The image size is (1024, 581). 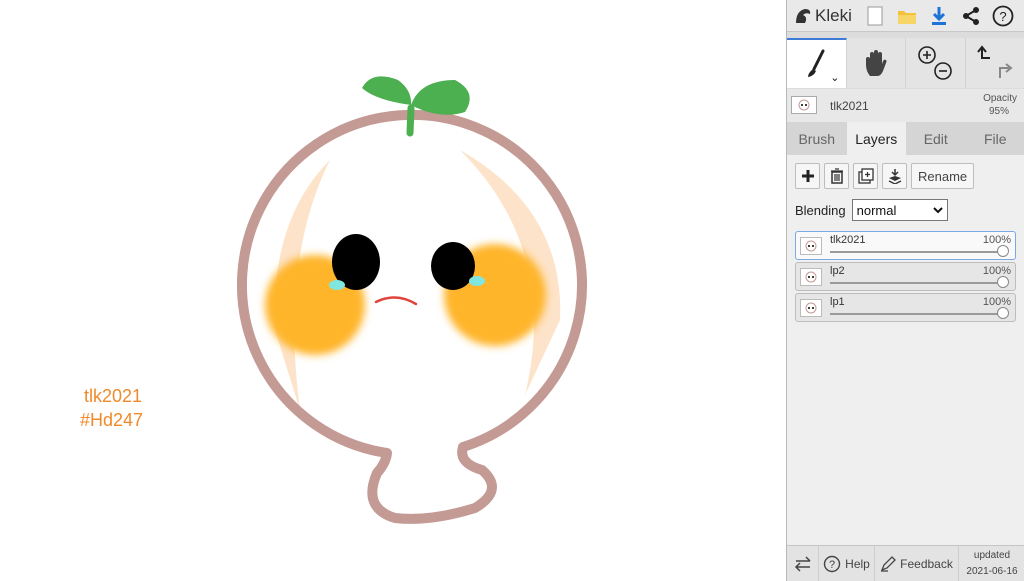 I want to click on rename-layer-button: Rename, so click(x=943, y=176).